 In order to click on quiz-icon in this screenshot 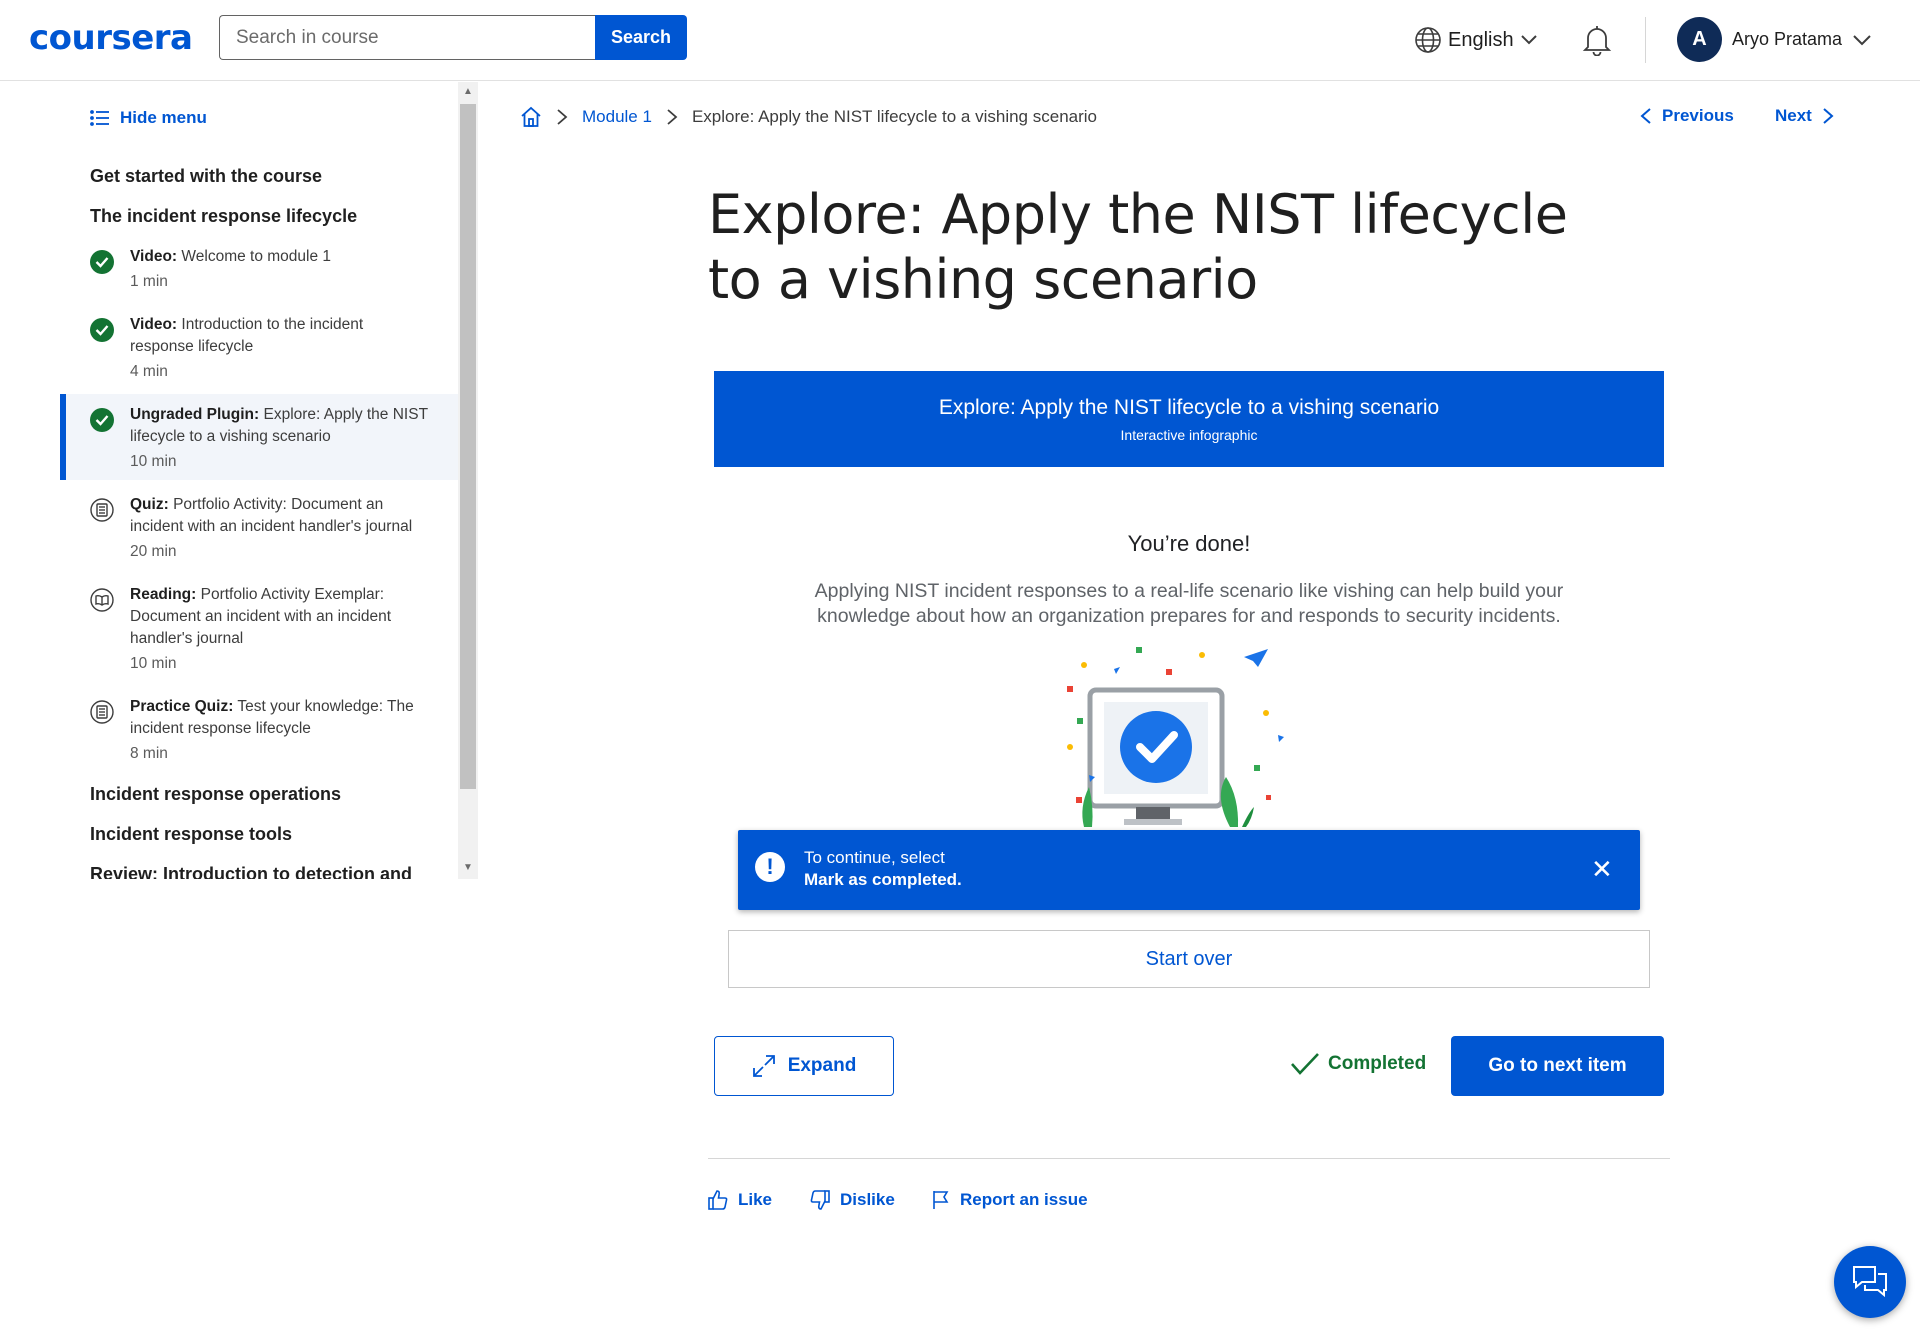, I will do `click(102, 510)`.